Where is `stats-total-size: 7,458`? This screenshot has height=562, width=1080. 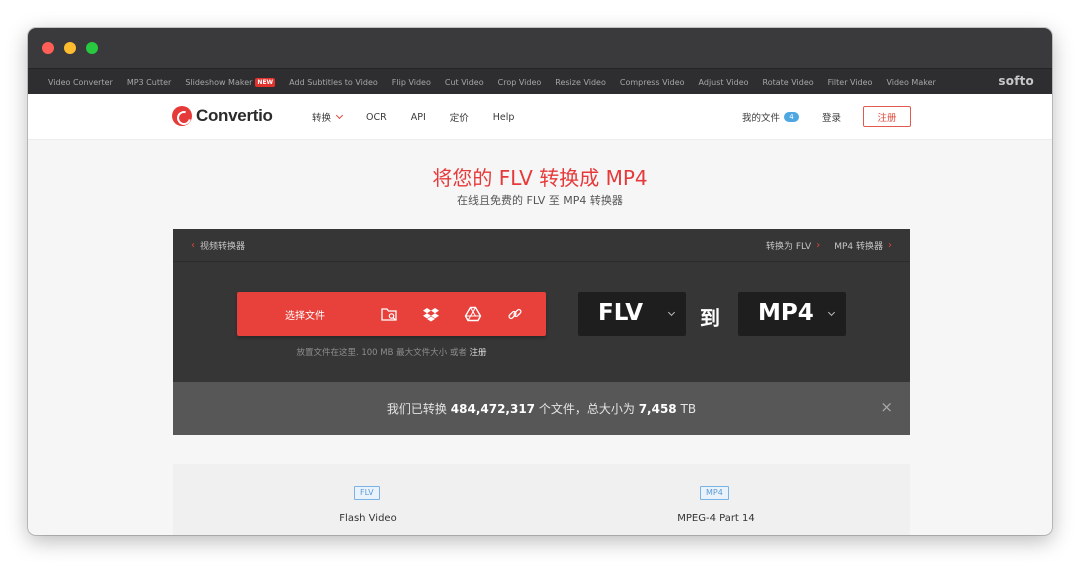 stats-total-size: 7,458 is located at coordinates (657, 409).